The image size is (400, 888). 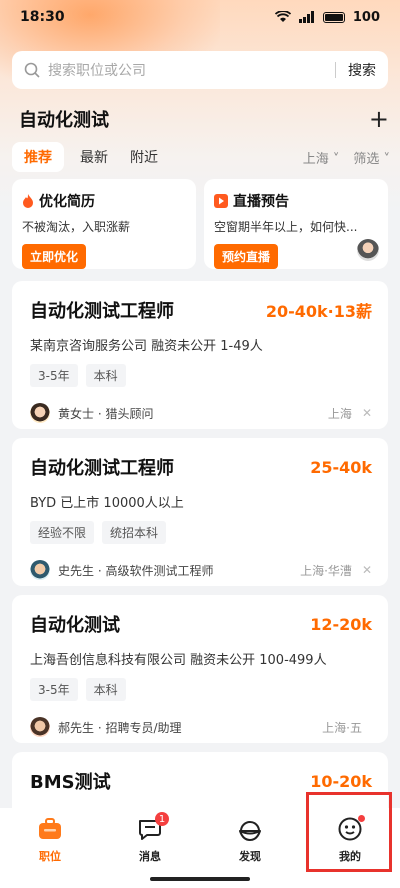 What do you see at coordinates (221, 201) in the screenshot?
I see `play-icon` at bounding box center [221, 201].